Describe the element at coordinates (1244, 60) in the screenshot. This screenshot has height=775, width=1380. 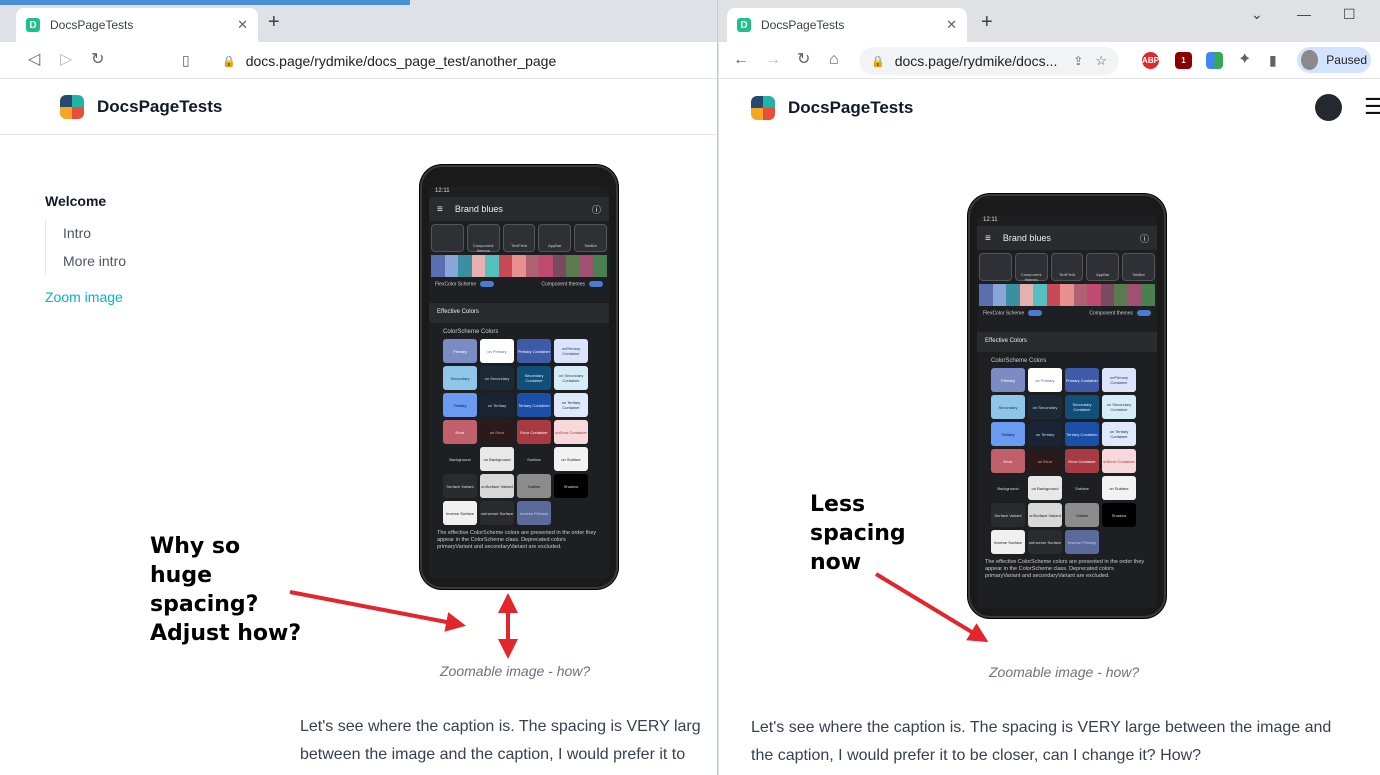
I see `extensions-puzzle-icon: ✦` at that location.